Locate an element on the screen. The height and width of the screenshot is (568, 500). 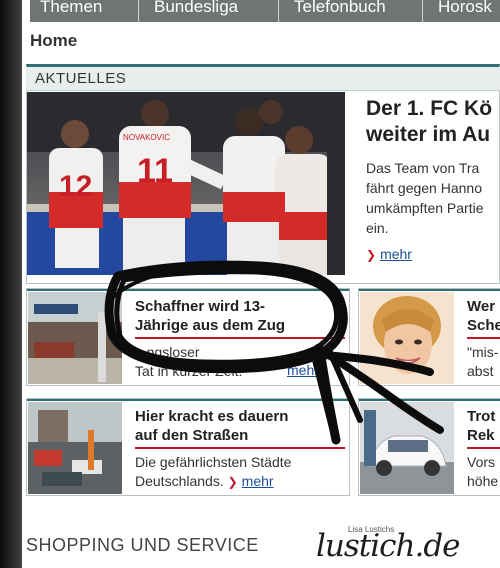
lead-more-link: ❯ mehr is located at coordinates (389, 255).